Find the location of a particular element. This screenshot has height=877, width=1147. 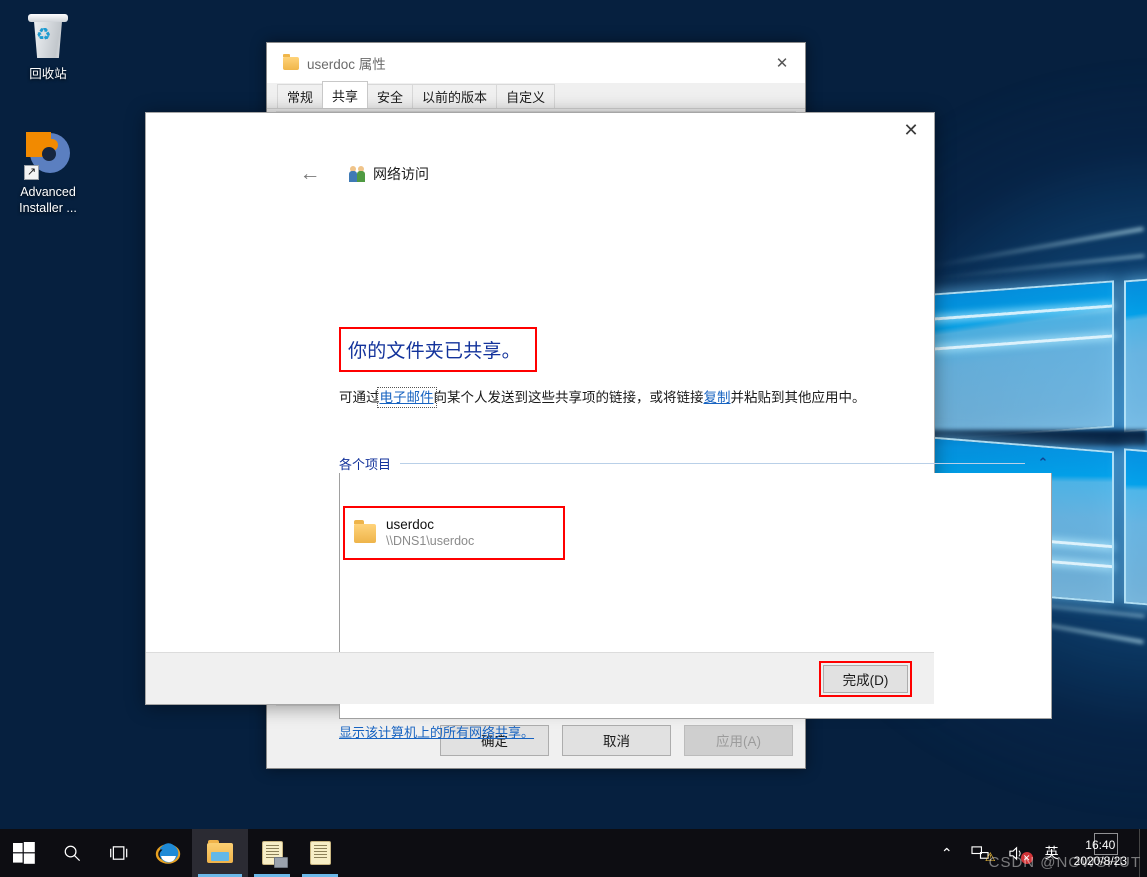

ie-glyph is located at coordinates (168, 853).